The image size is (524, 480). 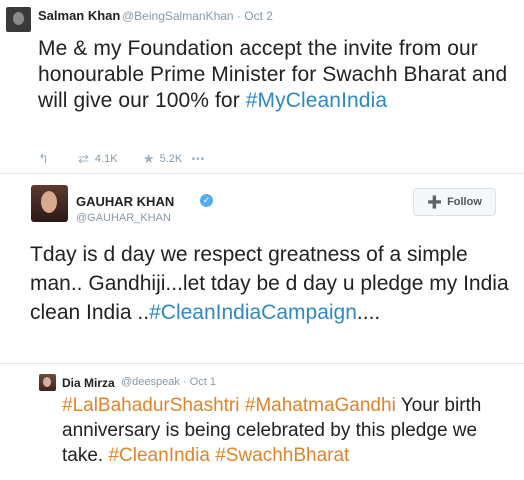 I want to click on follow-button: ➕ Follow, so click(x=454, y=202).